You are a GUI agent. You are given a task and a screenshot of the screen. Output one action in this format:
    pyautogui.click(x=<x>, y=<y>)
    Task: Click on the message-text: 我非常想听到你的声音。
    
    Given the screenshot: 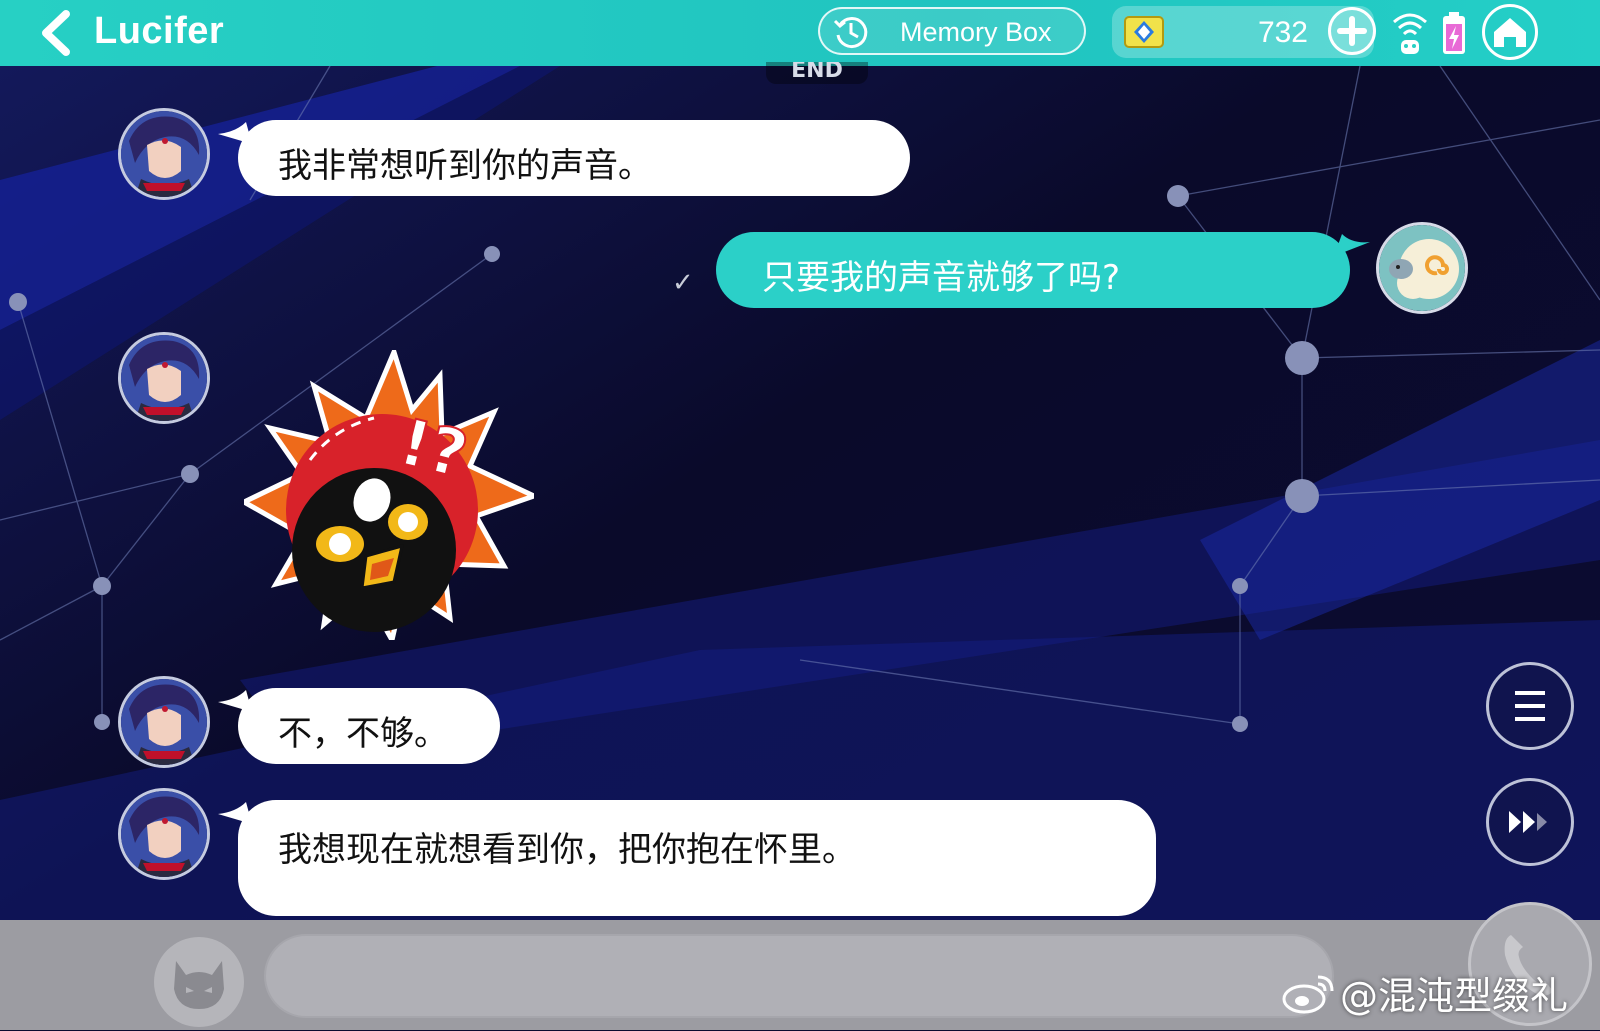 What is the action you would take?
    pyautogui.click(x=465, y=166)
    